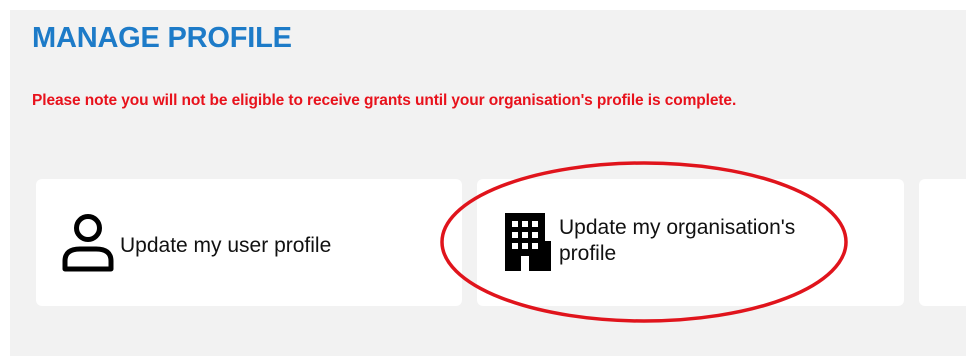  What do you see at coordinates (677, 240) in the screenshot?
I see `update-organisation-profile-label: Update my organisation's profile` at bounding box center [677, 240].